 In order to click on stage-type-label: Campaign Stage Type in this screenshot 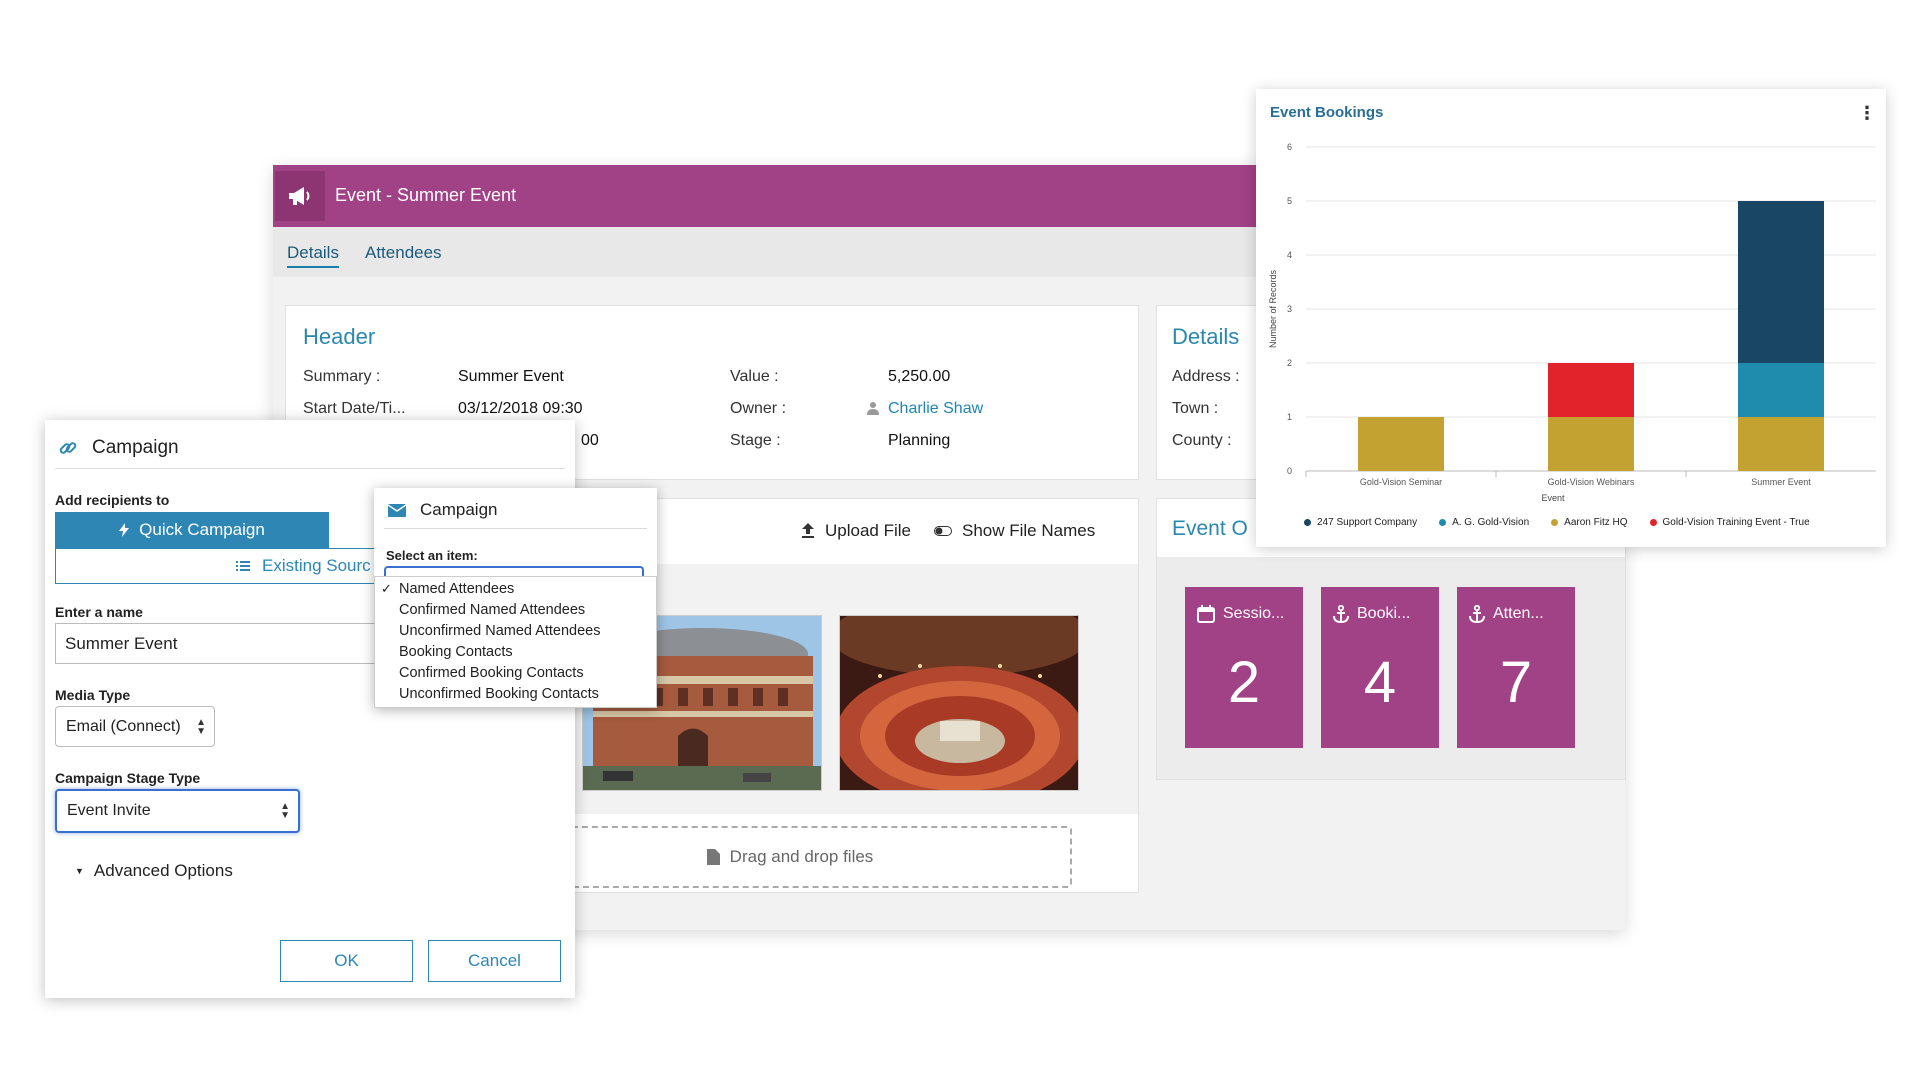, I will do `click(128, 778)`.